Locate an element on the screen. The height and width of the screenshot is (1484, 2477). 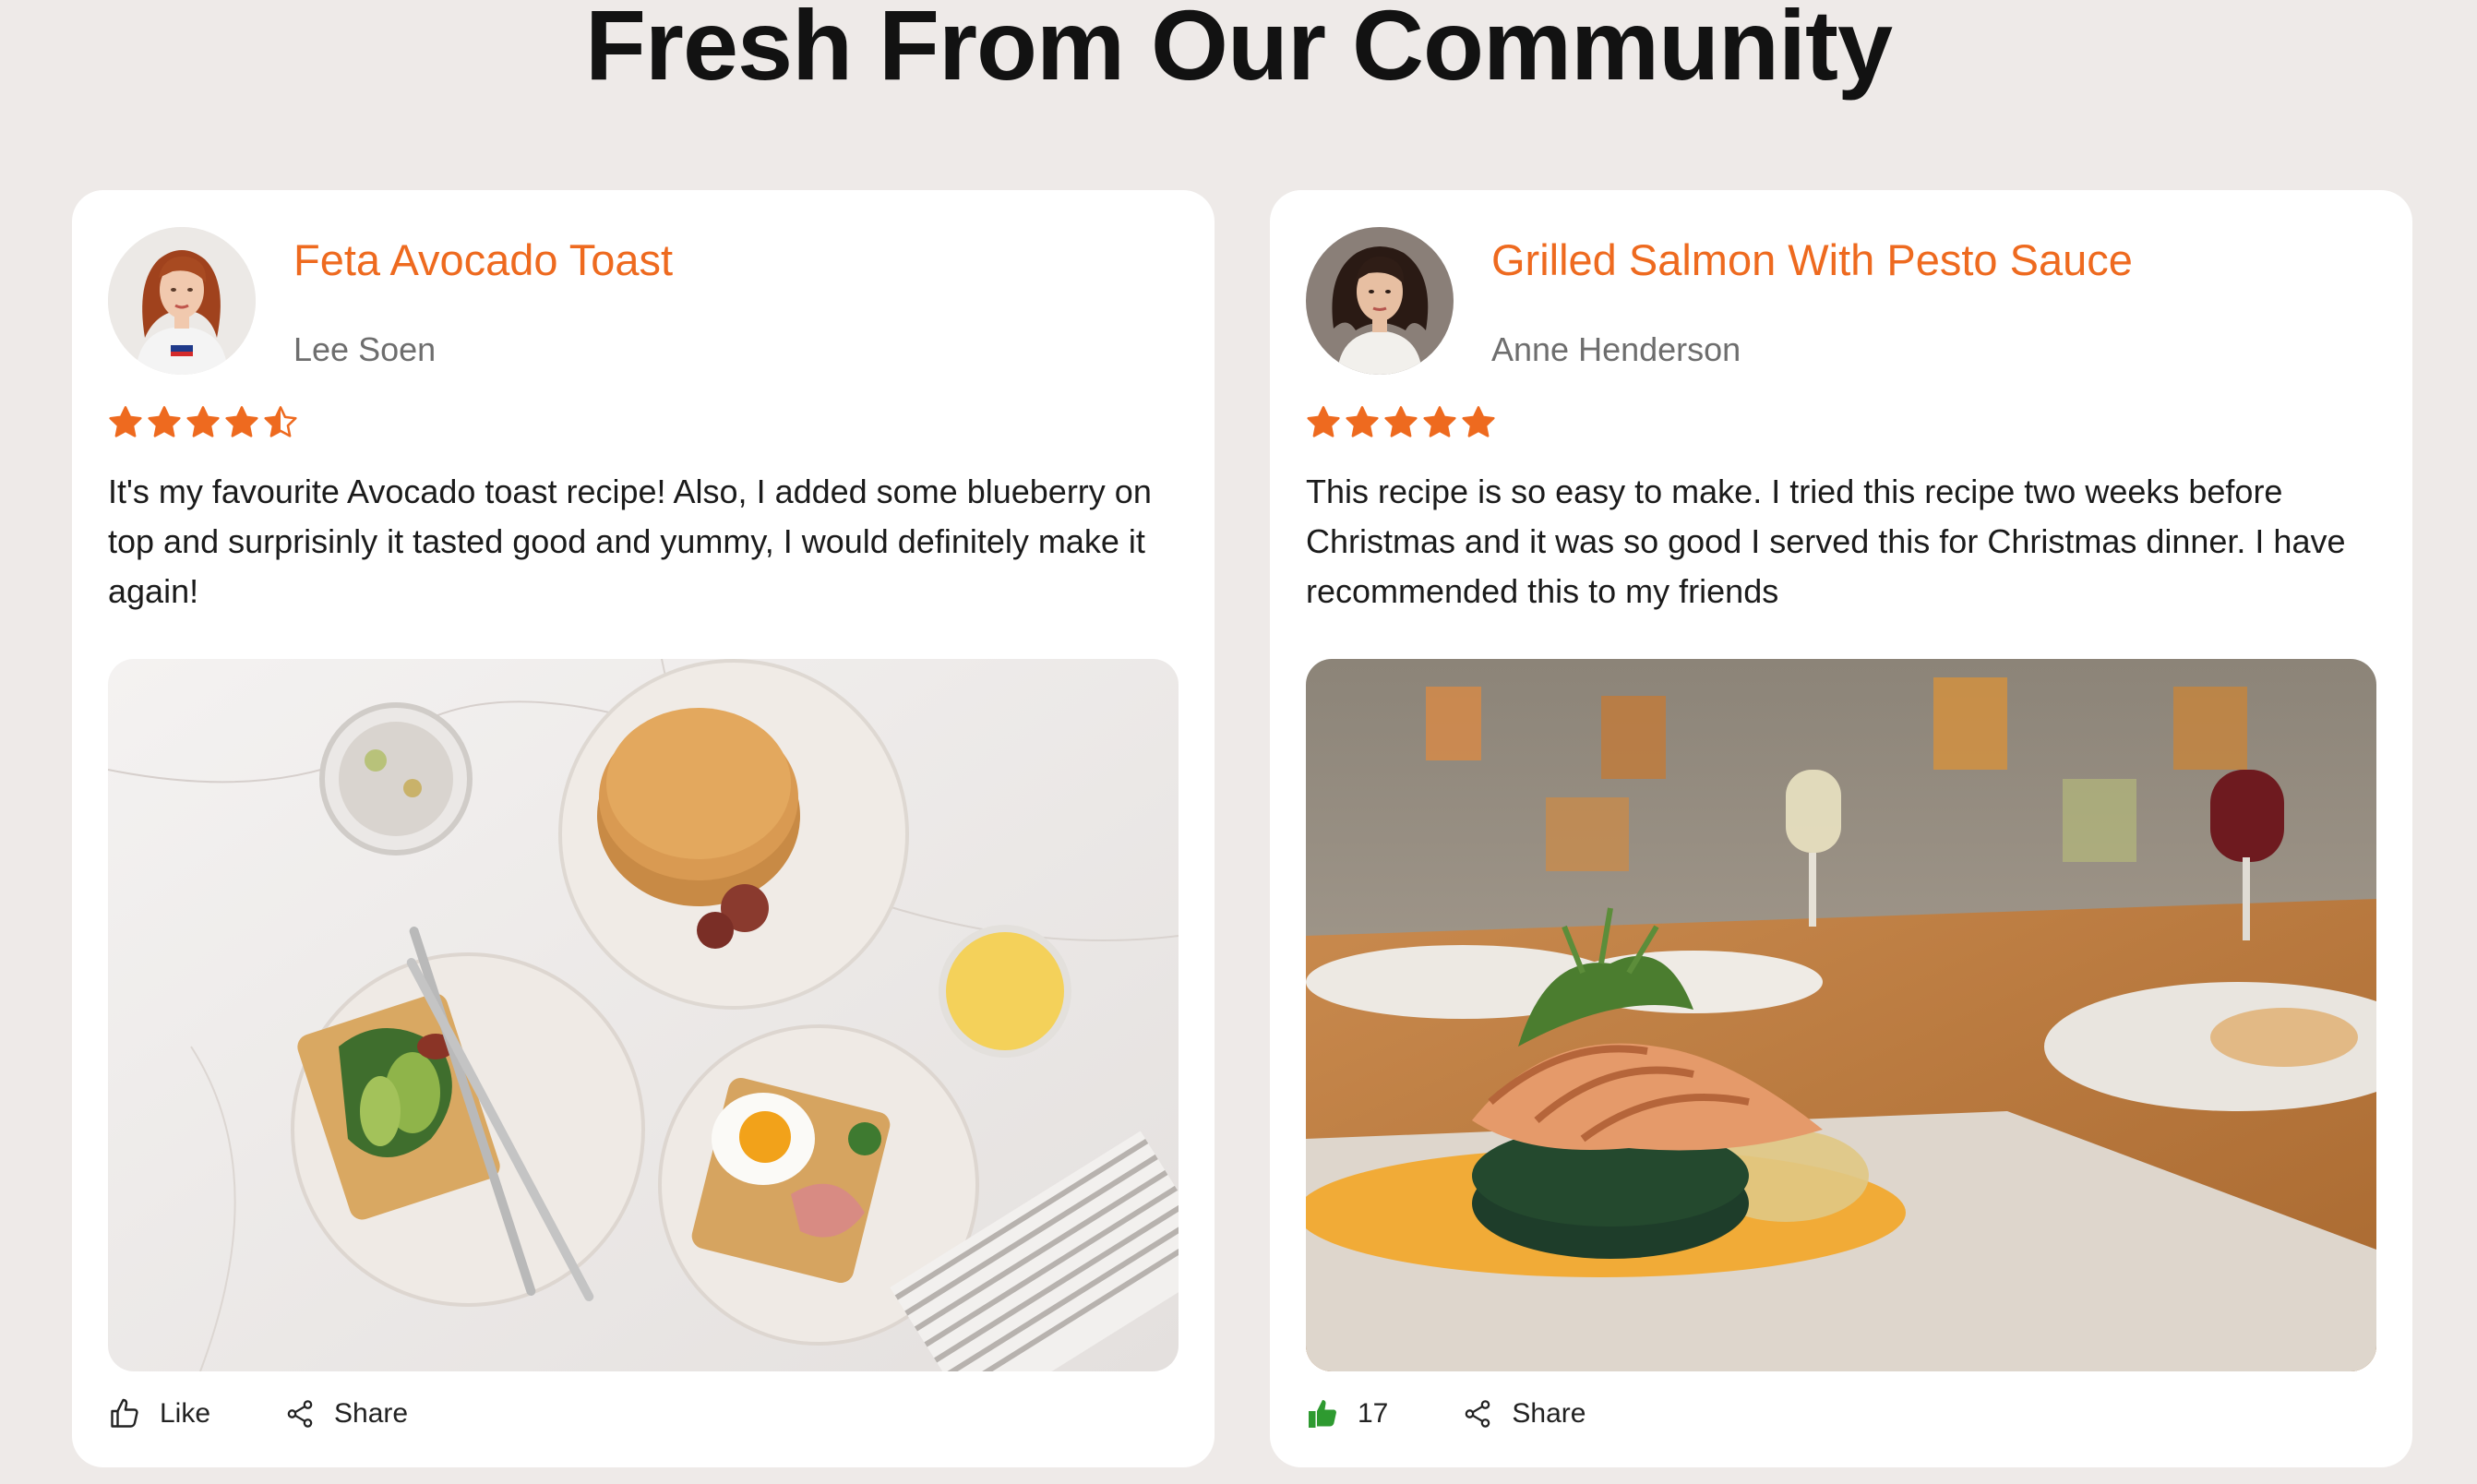
page-title: Fresh From Our Community is located at coordinates (1238, 50).